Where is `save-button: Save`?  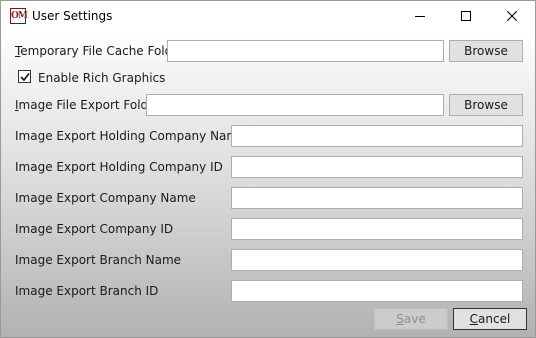 save-button: Save is located at coordinates (411, 319).